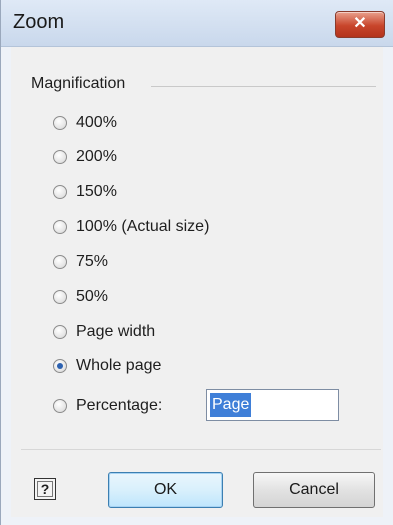  Describe the element at coordinates (96, 122) in the screenshot. I see `radio-label: 400%` at that location.